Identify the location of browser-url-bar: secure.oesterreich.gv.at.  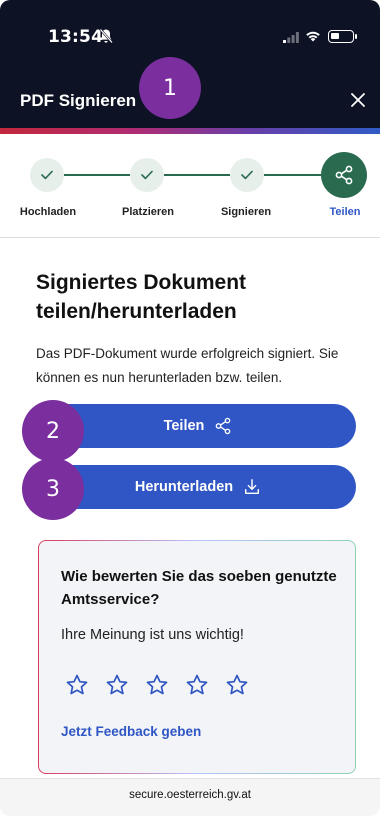
(190, 797).